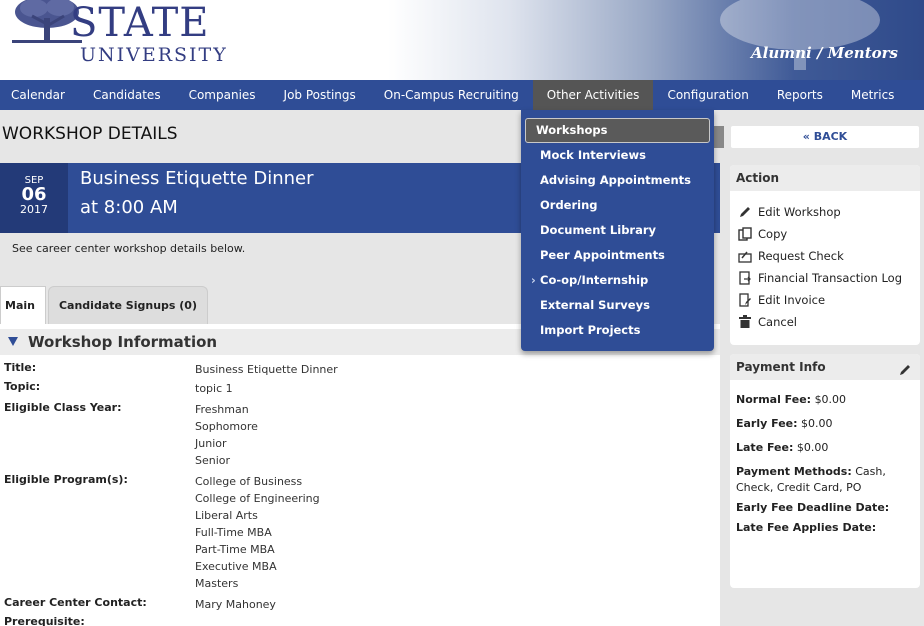  I want to click on info-value: Executive MBA, so click(236, 566).